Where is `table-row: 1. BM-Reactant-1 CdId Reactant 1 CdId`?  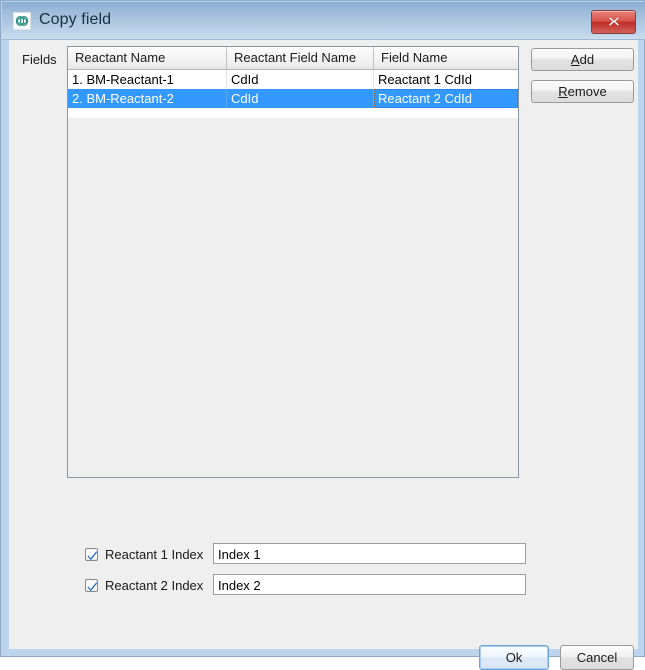
table-row: 1. BM-Reactant-1 CdId Reactant 1 CdId is located at coordinates (293, 79).